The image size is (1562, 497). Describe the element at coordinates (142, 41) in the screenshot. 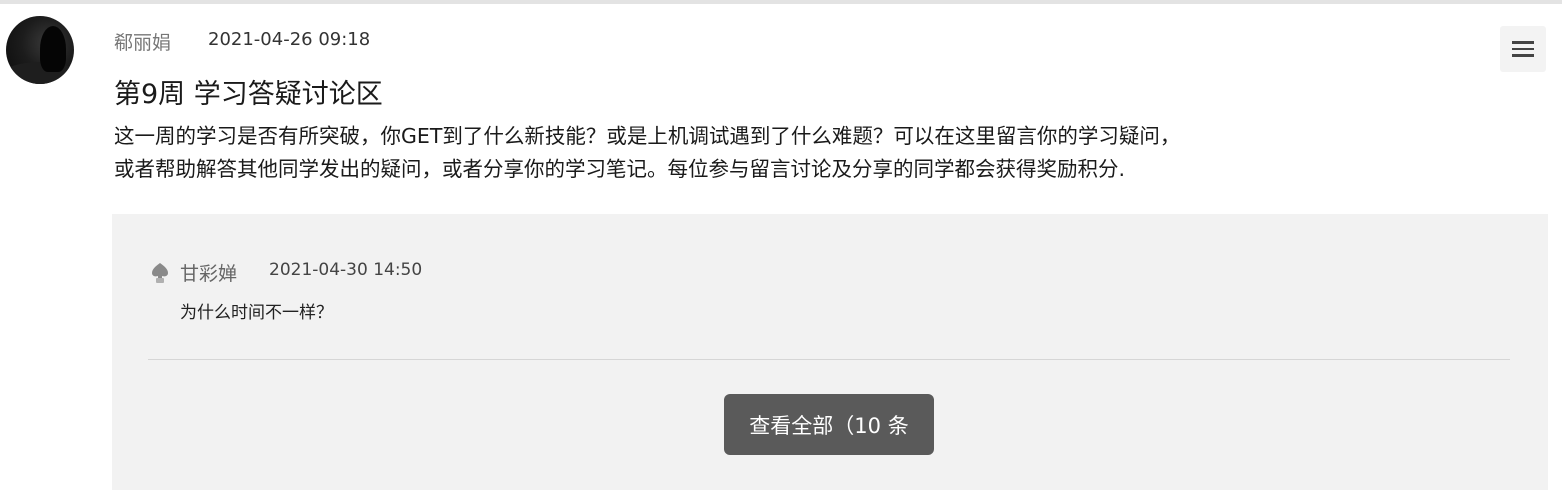

I see `post-author: 郗丽娟` at that location.